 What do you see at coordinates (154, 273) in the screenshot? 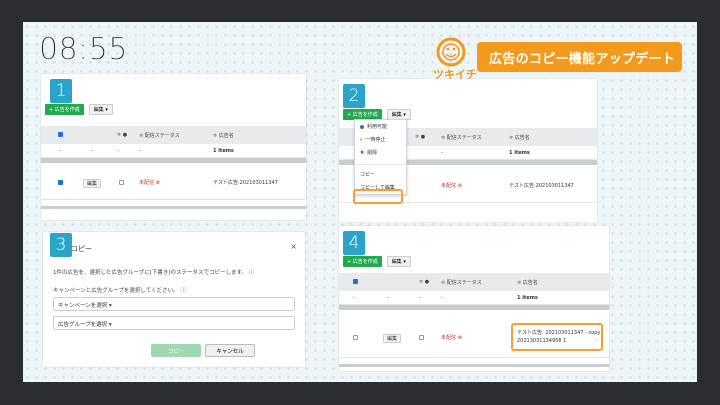
I see `modal-description: 1件の広告を、選択した広告グループに[下書き]のステータスでコピーします。 ⓘ` at bounding box center [154, 273].